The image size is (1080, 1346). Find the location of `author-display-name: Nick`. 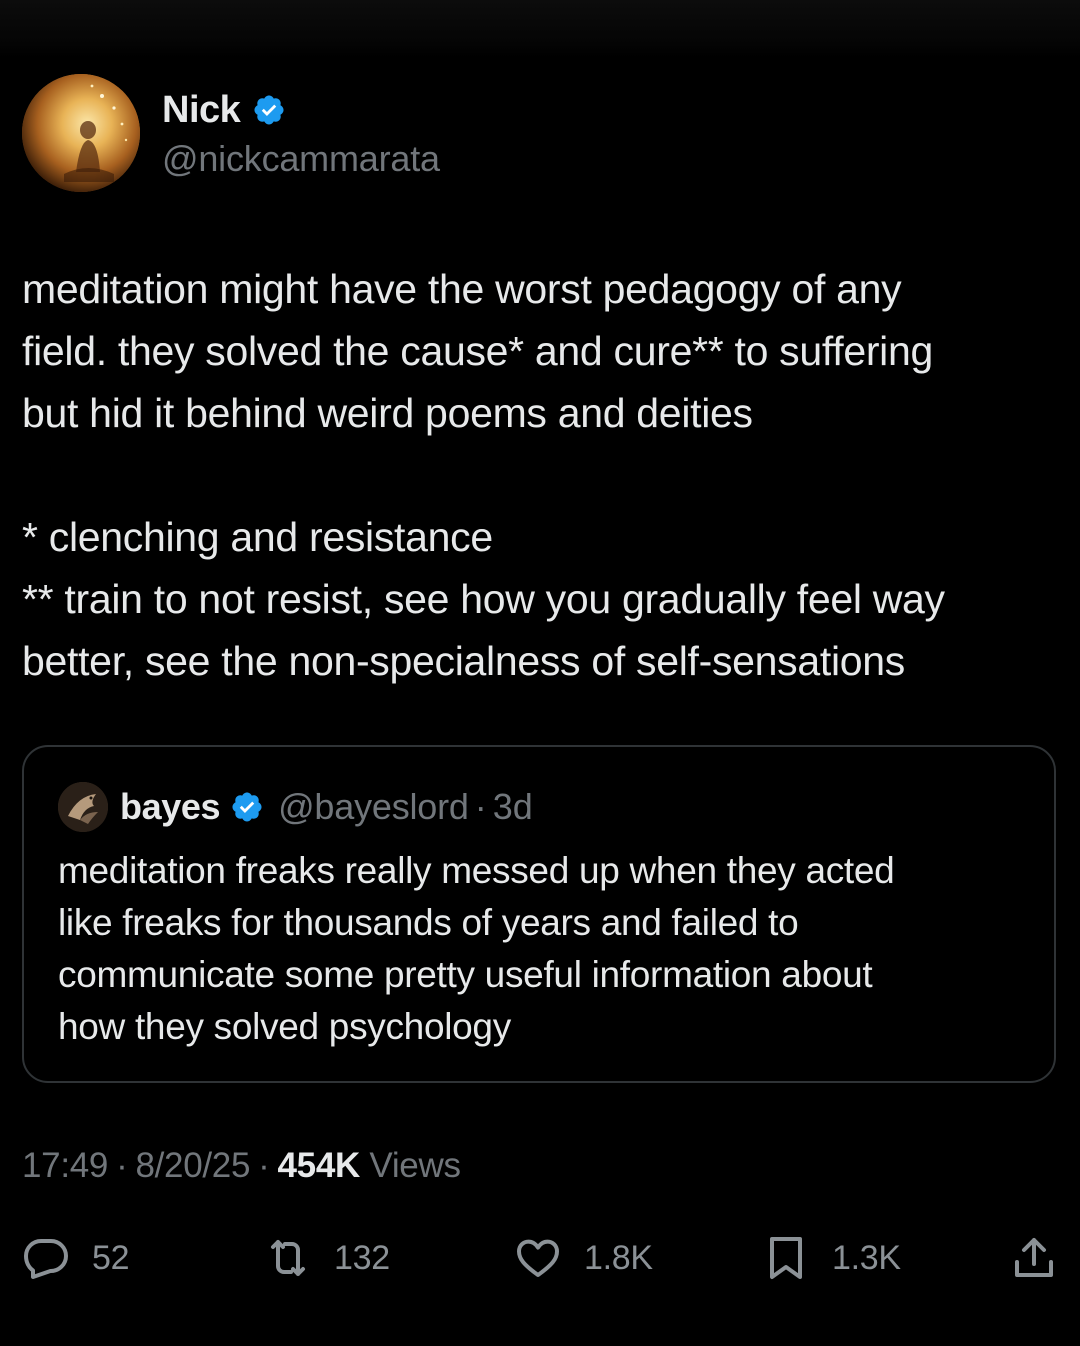

author-display-name: Nick is located at coordinates (201, 110).